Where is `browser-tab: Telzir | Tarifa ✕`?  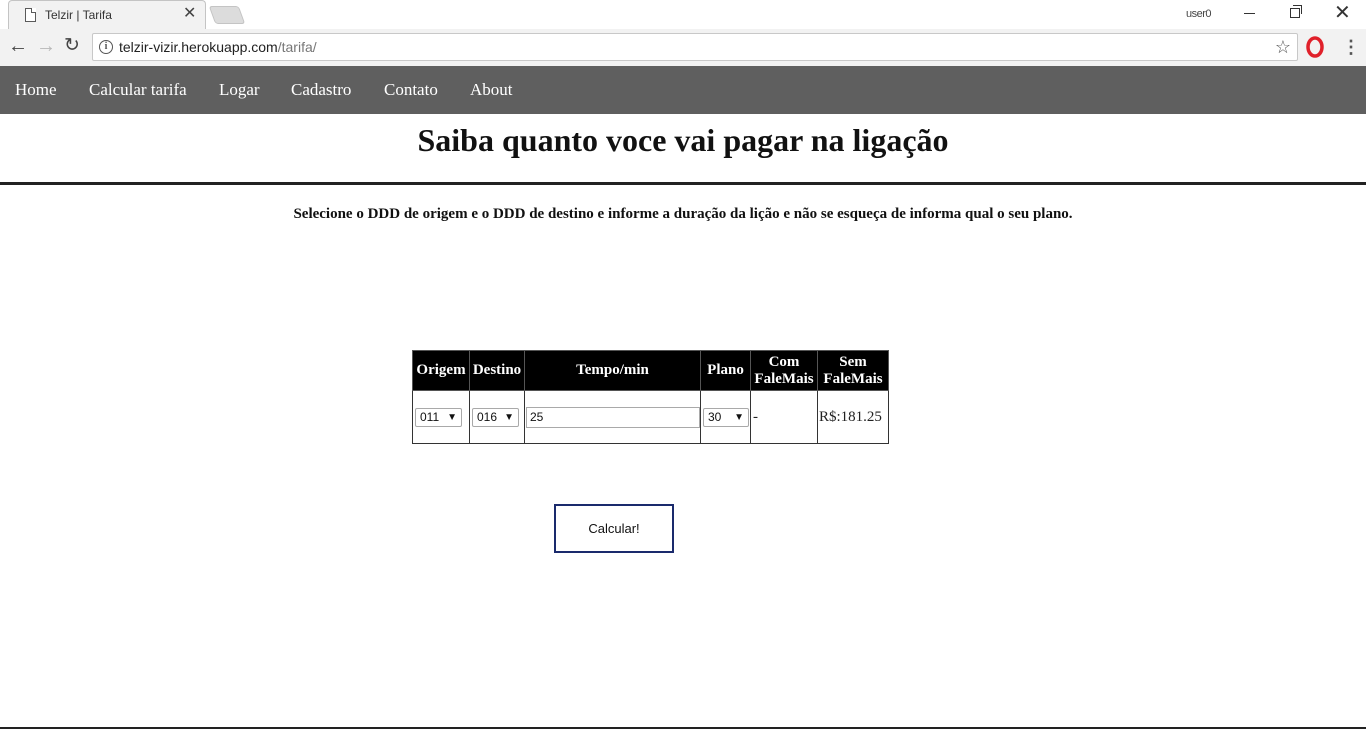
browser-tab: Telzir | Tarifa ✕ is located at coordinates (107, 14).